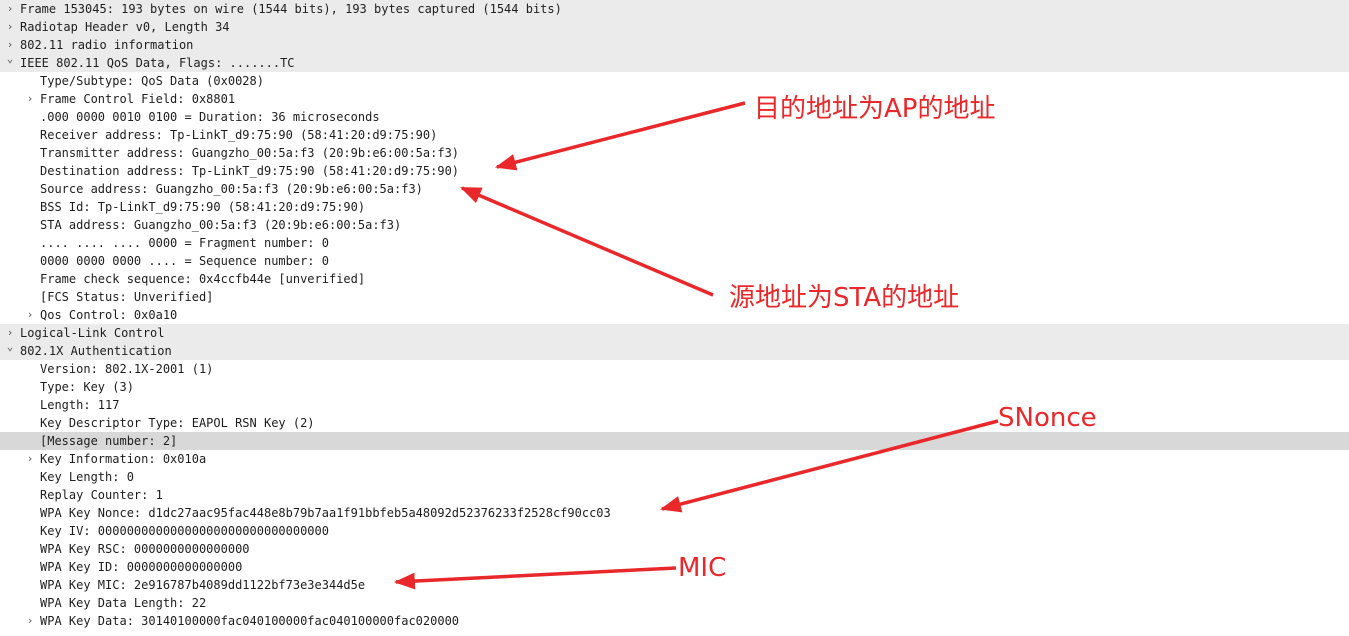 This screenshot has width=1349, height=636. Describe the element at coordinates (674, 549) in the screenshot. I see `tree-field-row: WPA Key RSC: 0000000000000000` at that location.